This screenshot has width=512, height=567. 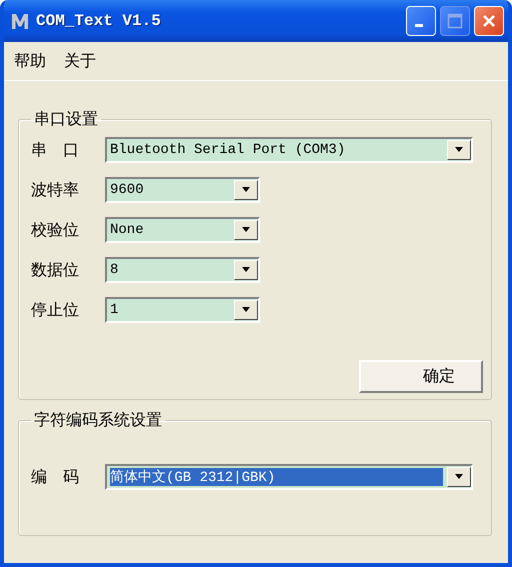 I want to click on maximize-icon, so click(x=455, y=21).